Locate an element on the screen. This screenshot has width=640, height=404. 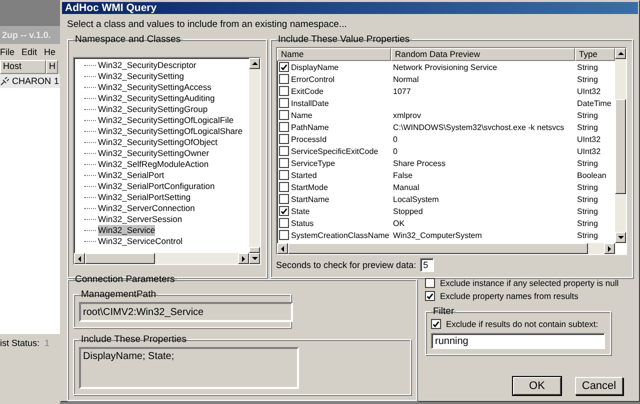
property-name: SystemCreationClassName is located at coordinates (340, 235).